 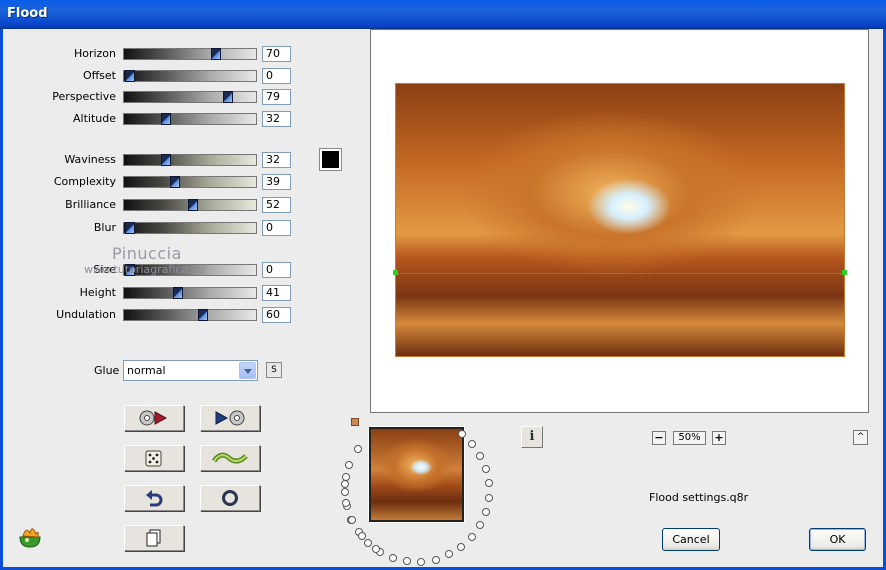 What do you see at coordinates (175, 182) in the screenshot?
I see `complexity-slider-thumb` at bounding box center [175, 182].